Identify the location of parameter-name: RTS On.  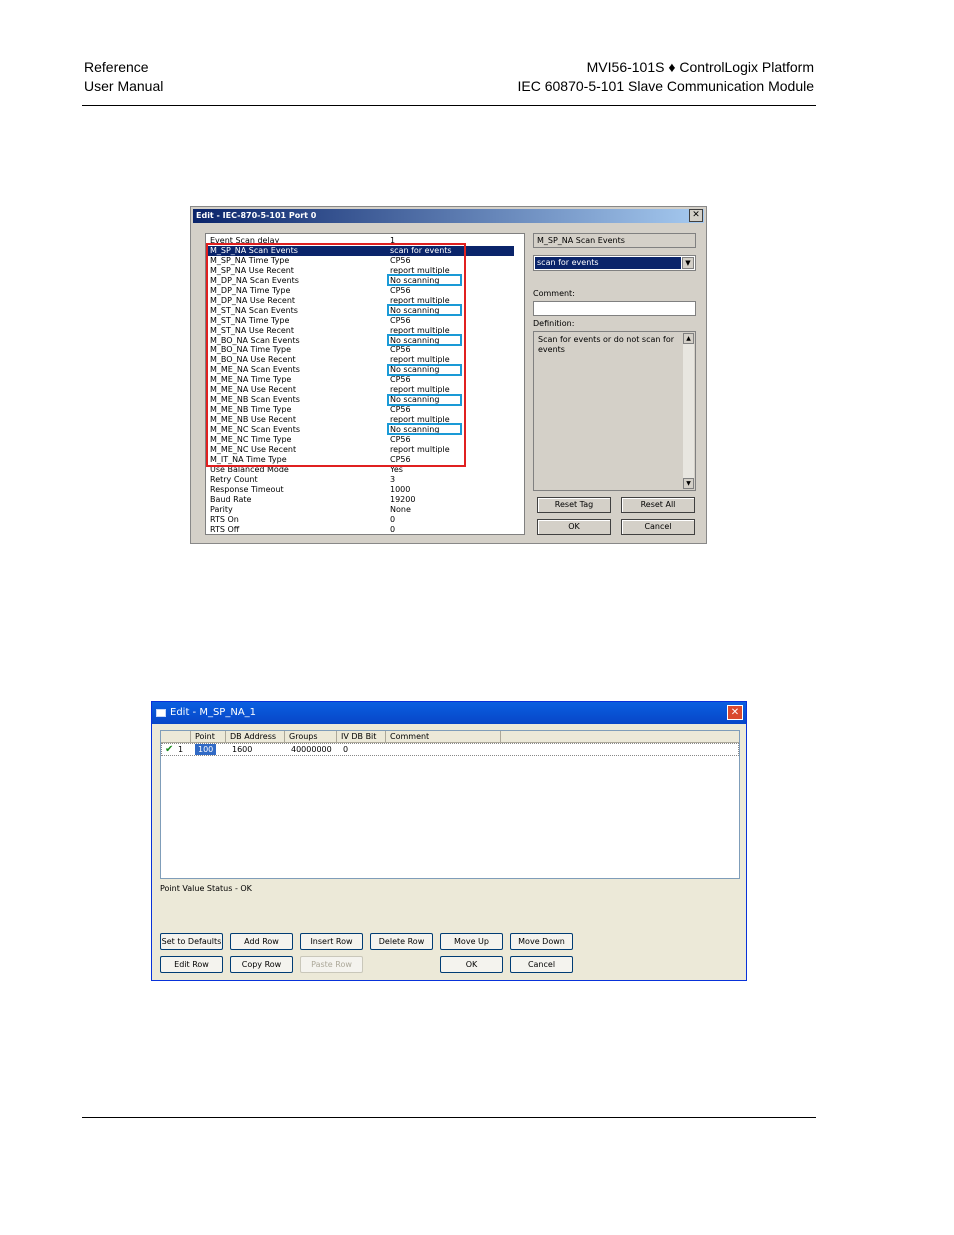
(224, 519).